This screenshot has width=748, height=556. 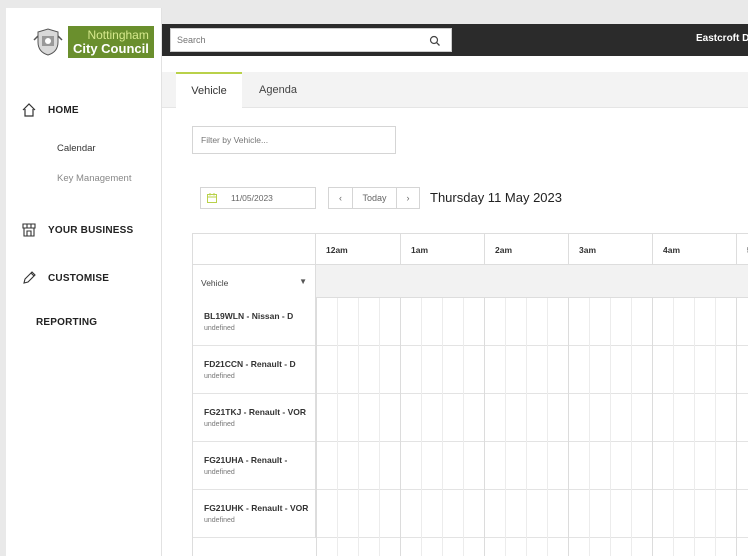 What do you see at coordinates (254, 249) in the screenshot?
I see `header-corner` at bounding box center [254, 249].